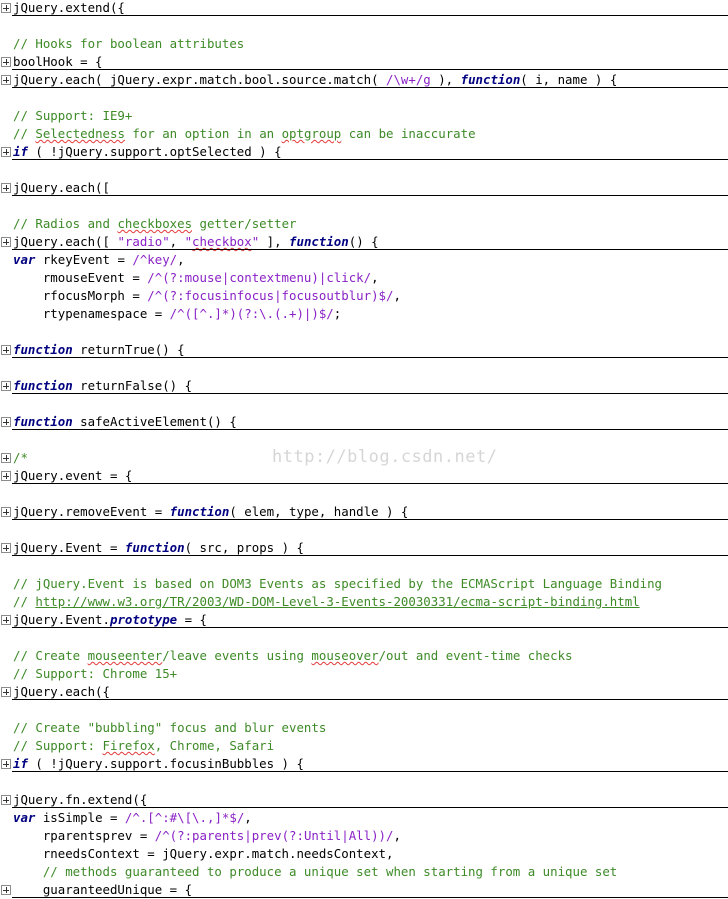  I want to click on code-token: // Hooks for boolean attributes, so click(129, 43).